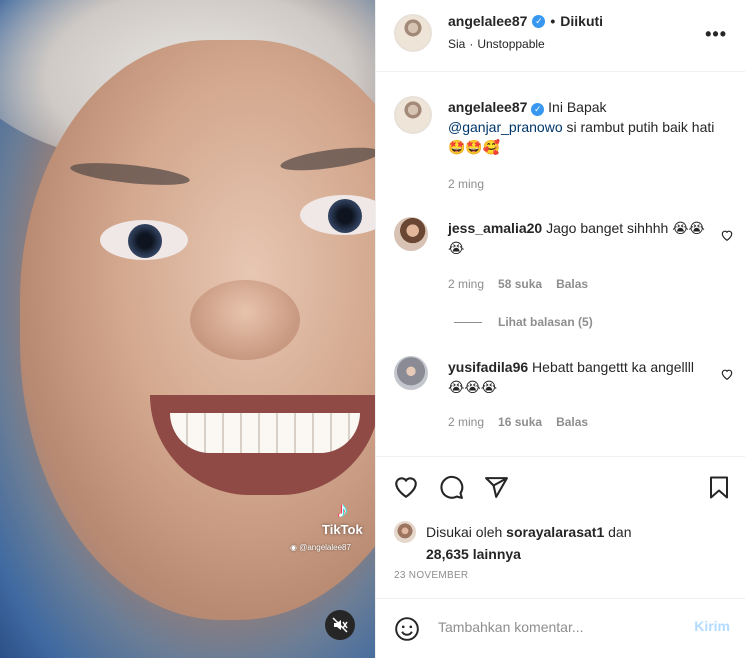 This screenshot has height=658, width=745. Describe the element at coordinates (577, 107) in the screenshot. I see `caption-text-part1: Ini Bapak` at that location.